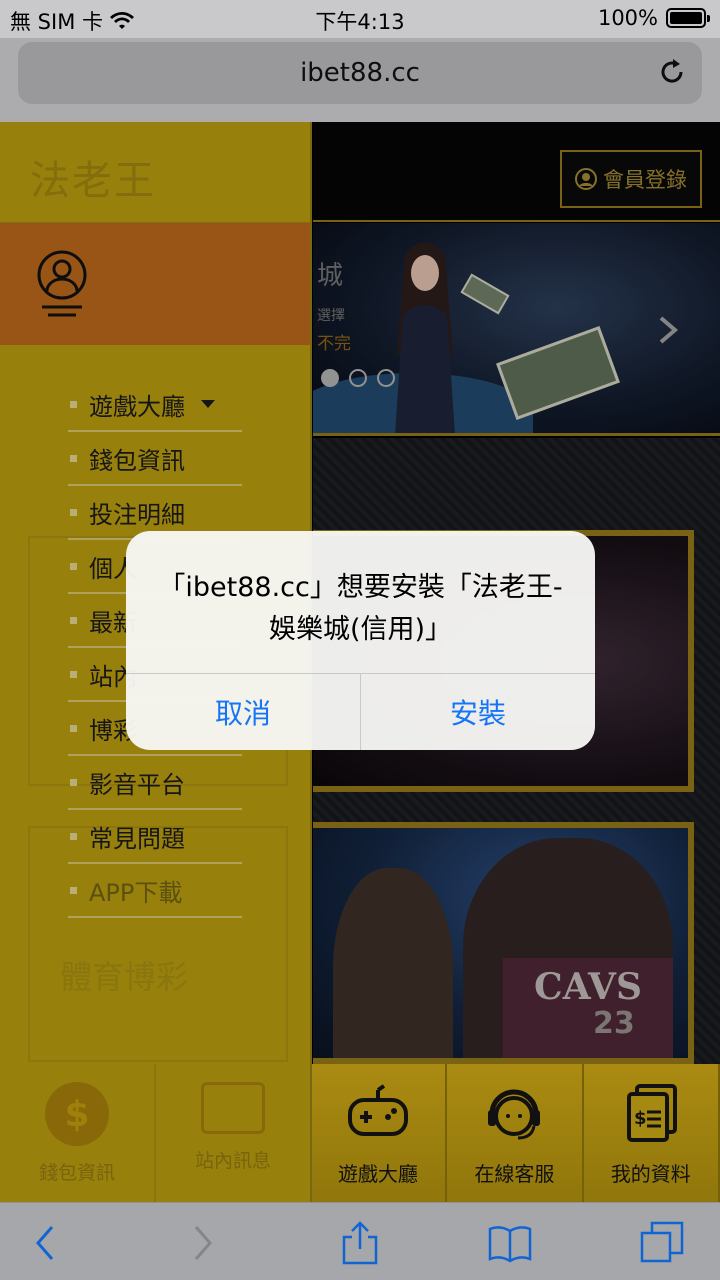 Image resolution: width=720 pixels, height=1280 pixels. Describe the element at coordinates (122, 20) in the screenshot. I see `wifi-icon` at that location.